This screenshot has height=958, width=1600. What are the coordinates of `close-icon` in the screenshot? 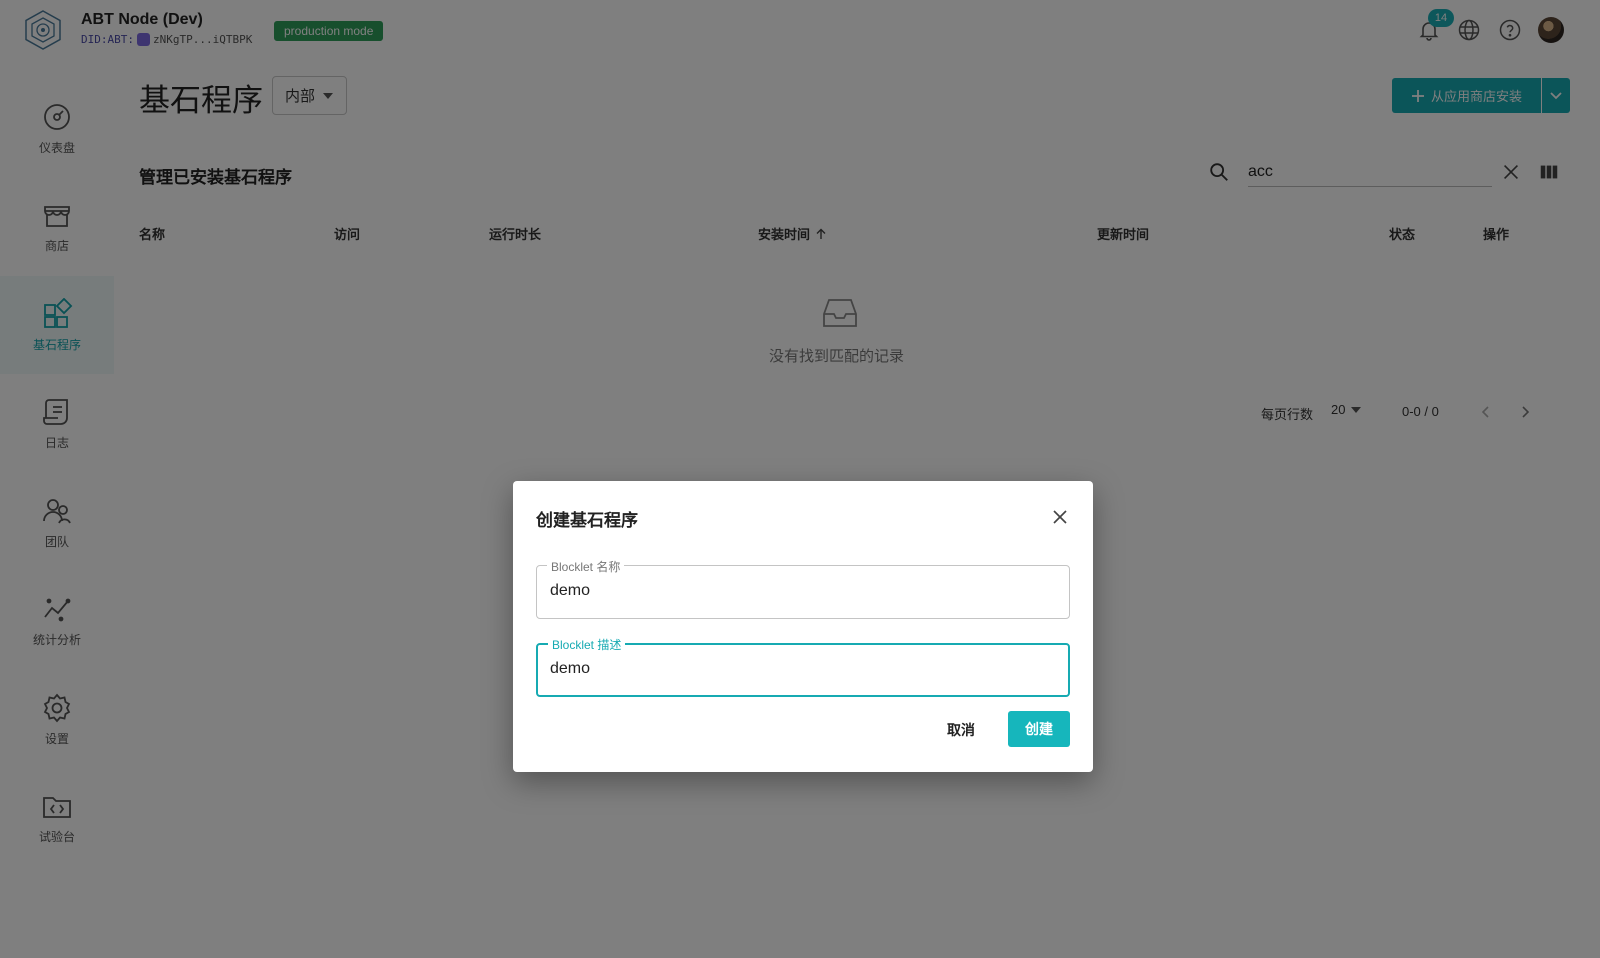 It's located at (1060, 517).